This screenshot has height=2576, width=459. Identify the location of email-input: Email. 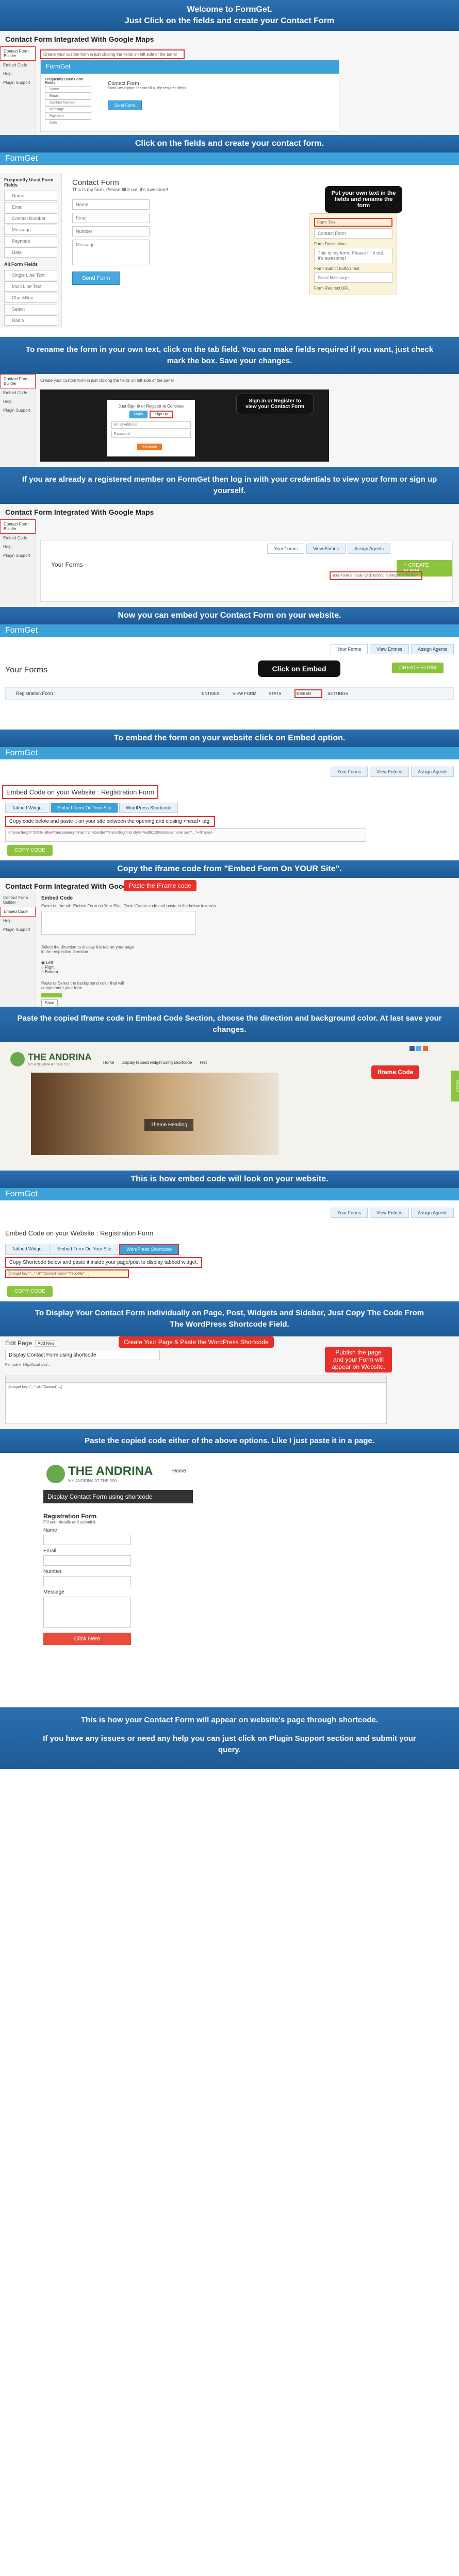
(111, 218).